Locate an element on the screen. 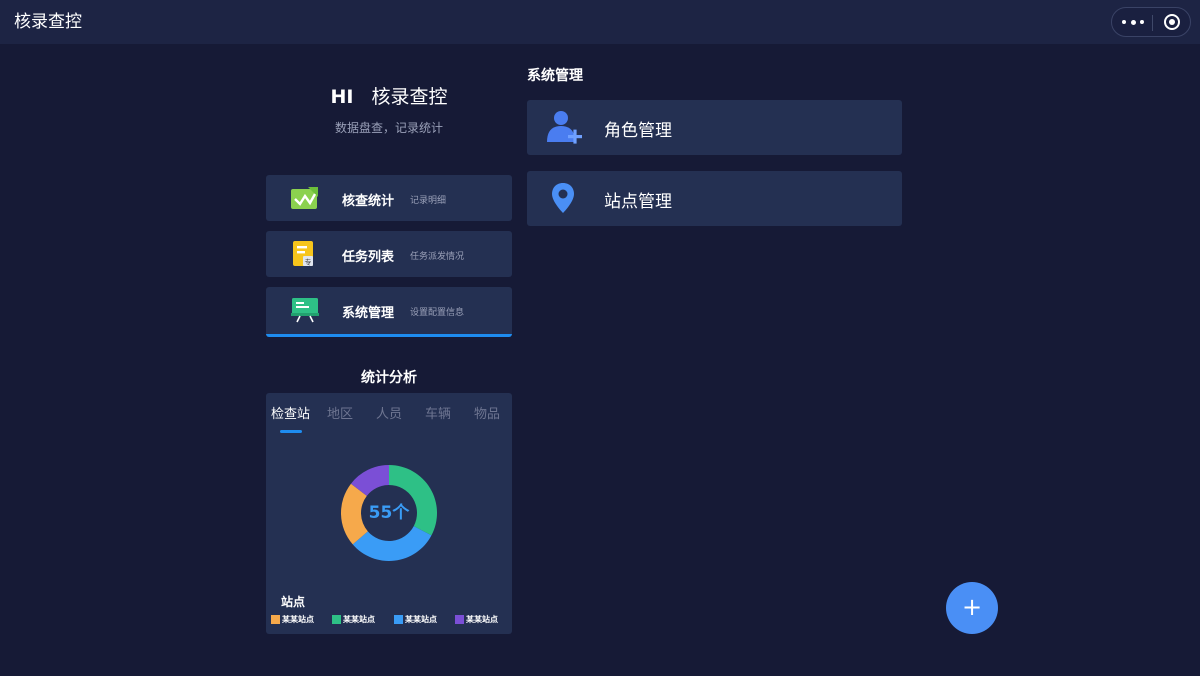  tab-vehicle: 车辆 is located at coordinates (438, 412).